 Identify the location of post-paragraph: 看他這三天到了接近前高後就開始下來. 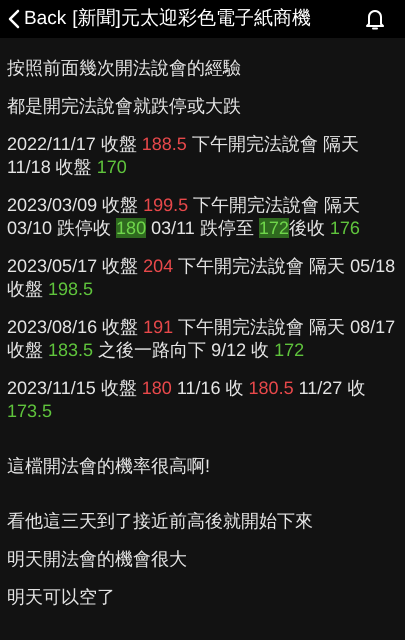
(160, 521).